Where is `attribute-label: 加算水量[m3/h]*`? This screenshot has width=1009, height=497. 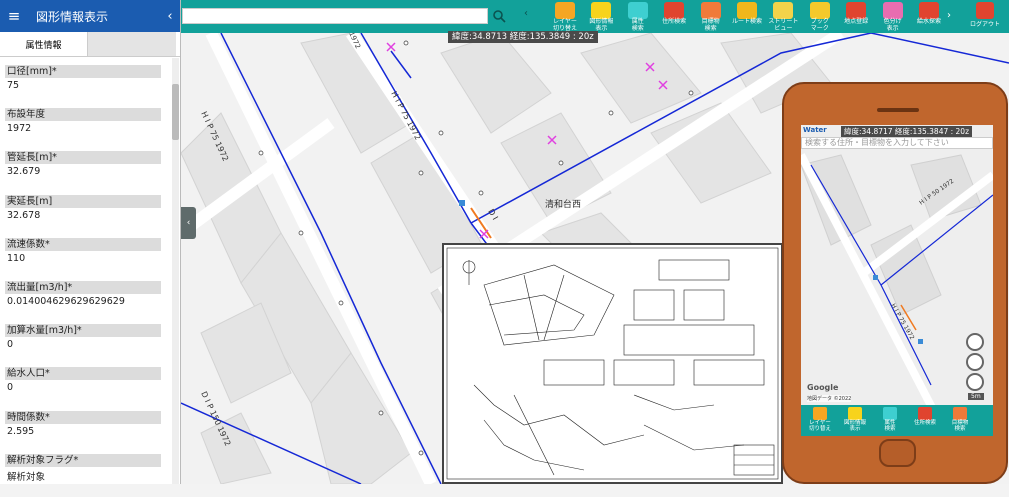
attribute-label: 加算水量[m3/h]* is located at coordinates (83, 331).